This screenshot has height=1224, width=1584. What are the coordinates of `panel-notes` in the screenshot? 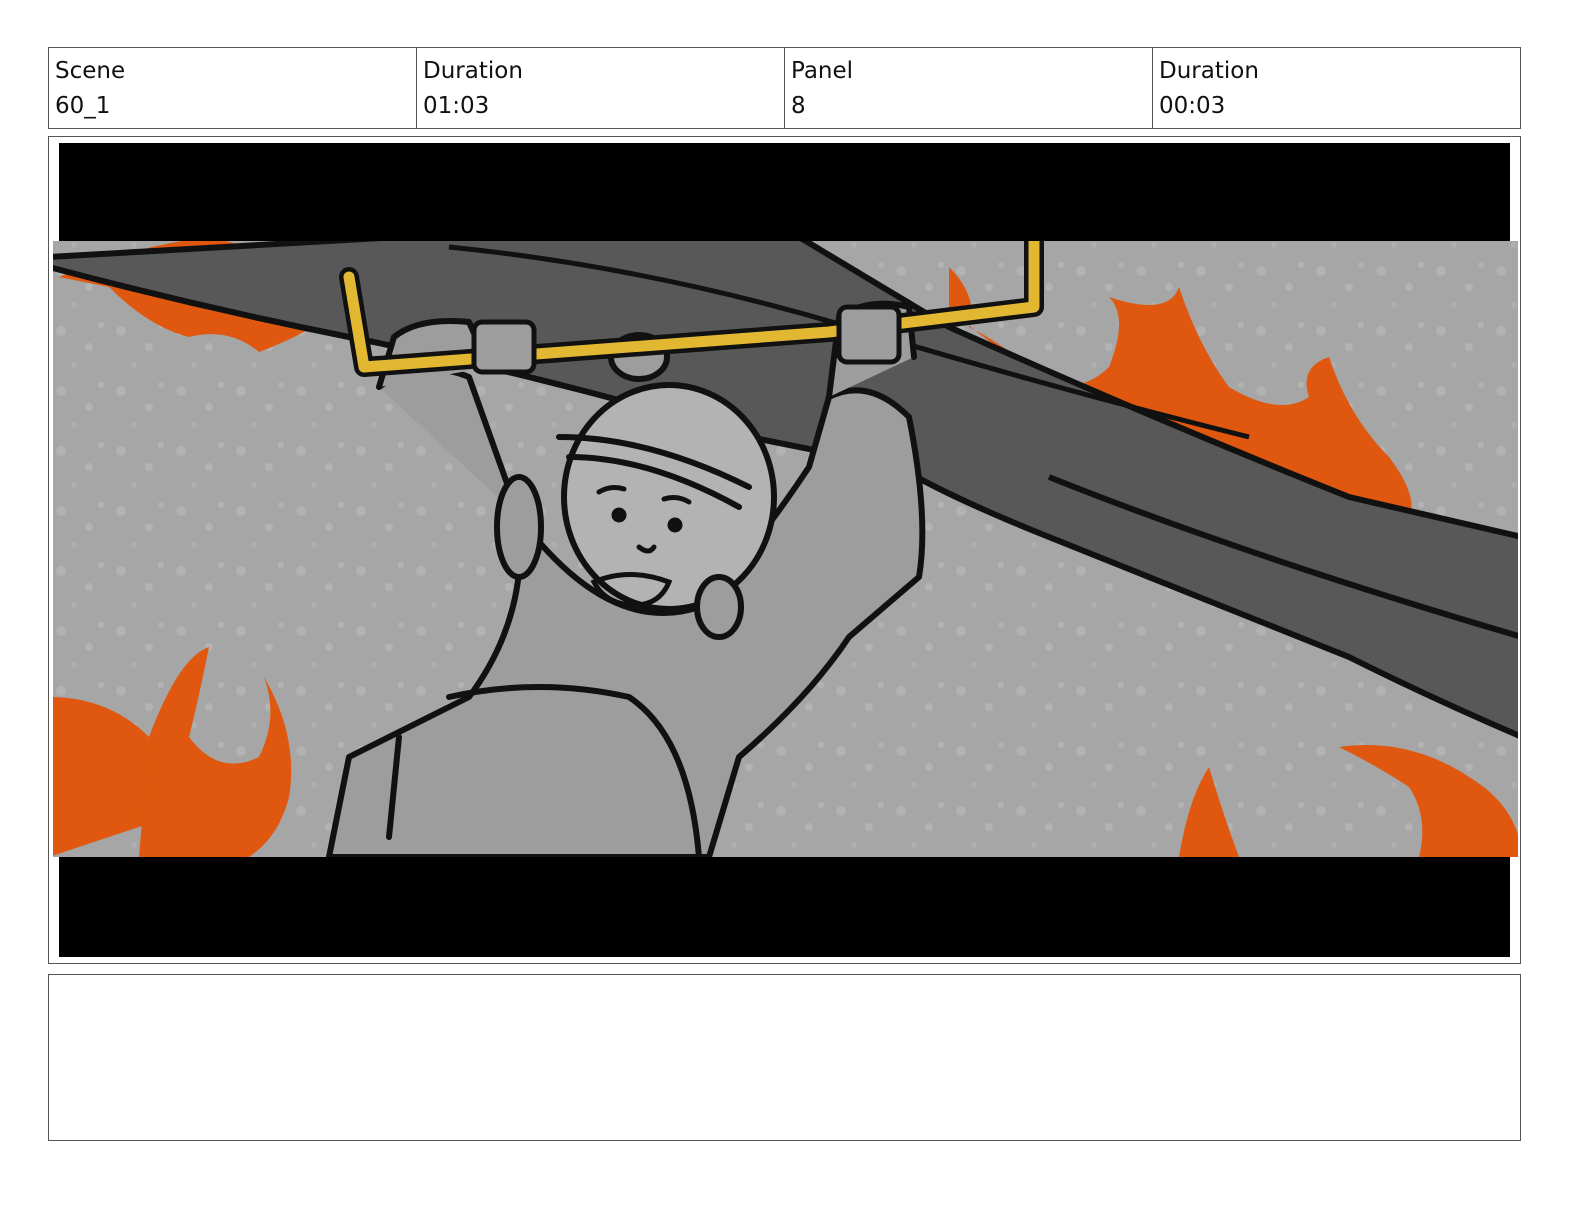 It's located at (784, 1057).